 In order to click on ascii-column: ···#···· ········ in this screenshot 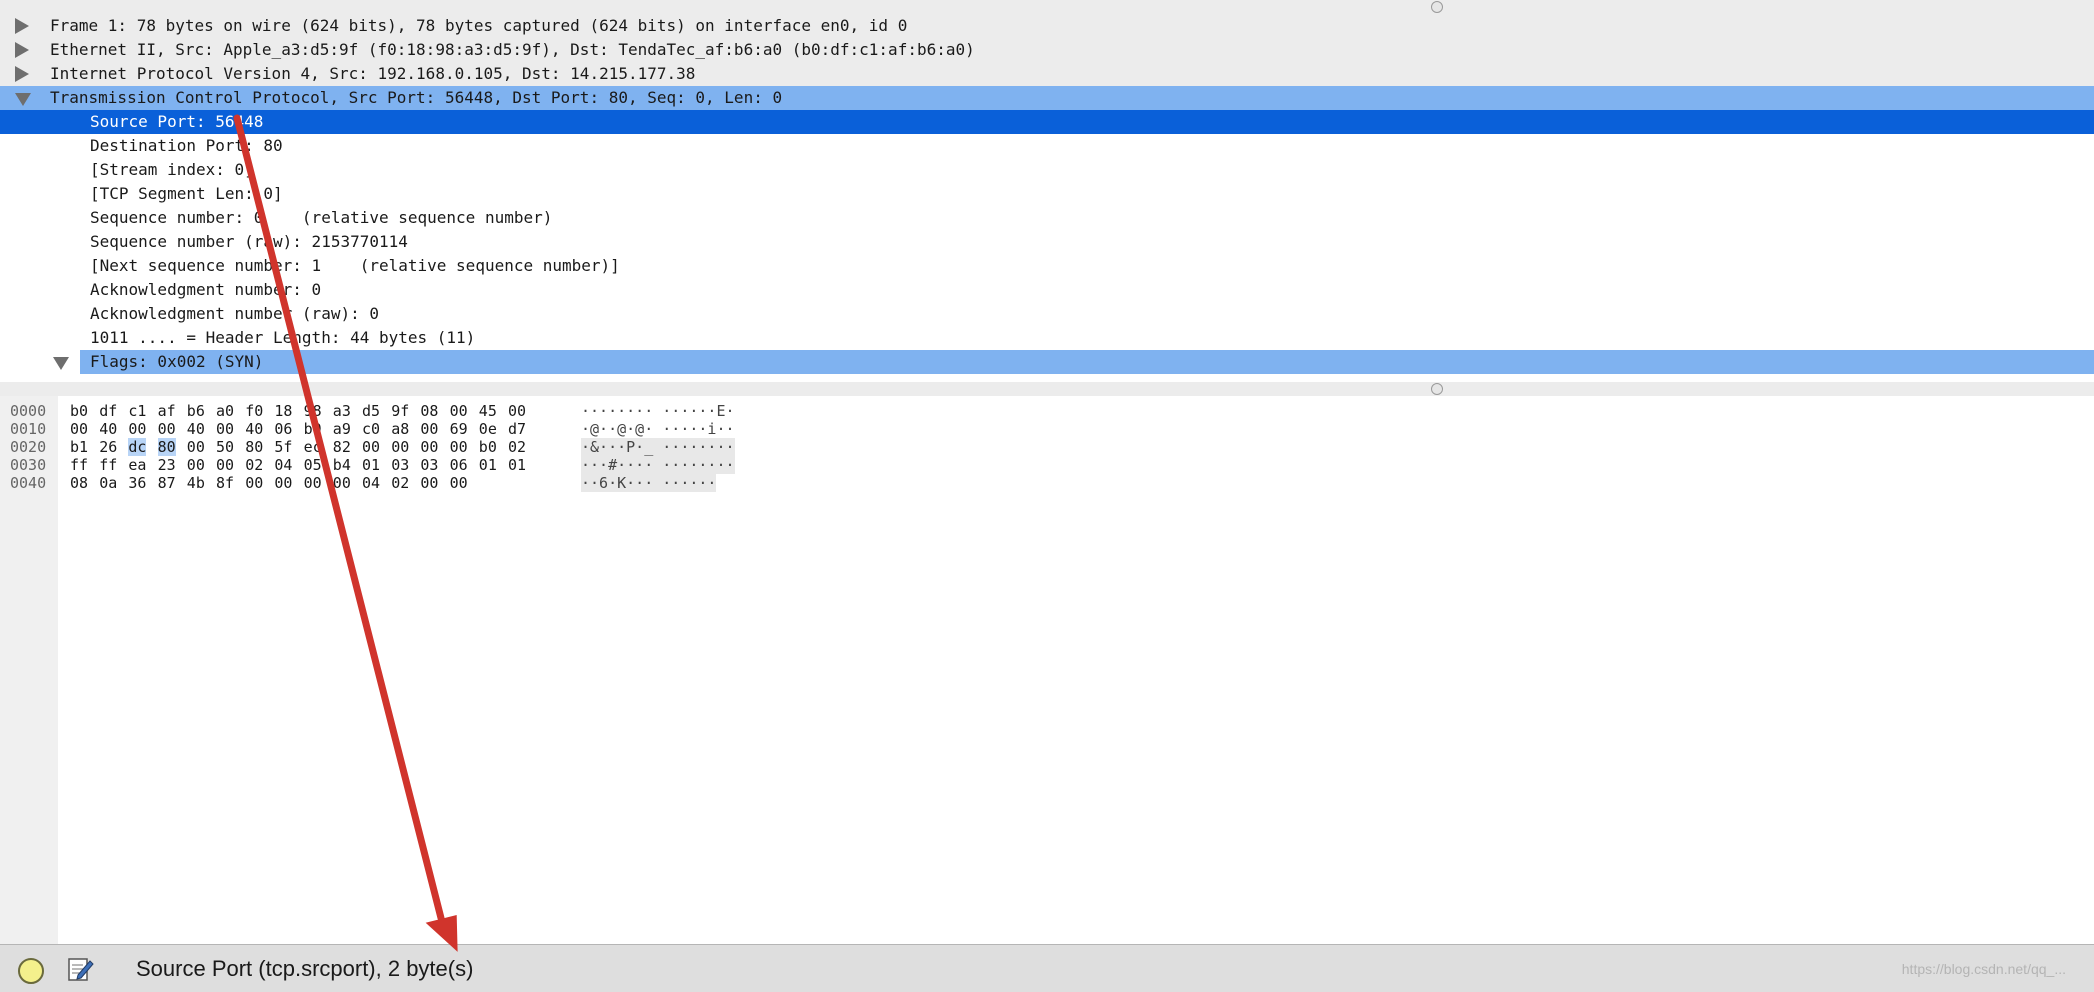, I will do `click(658, 465)`.